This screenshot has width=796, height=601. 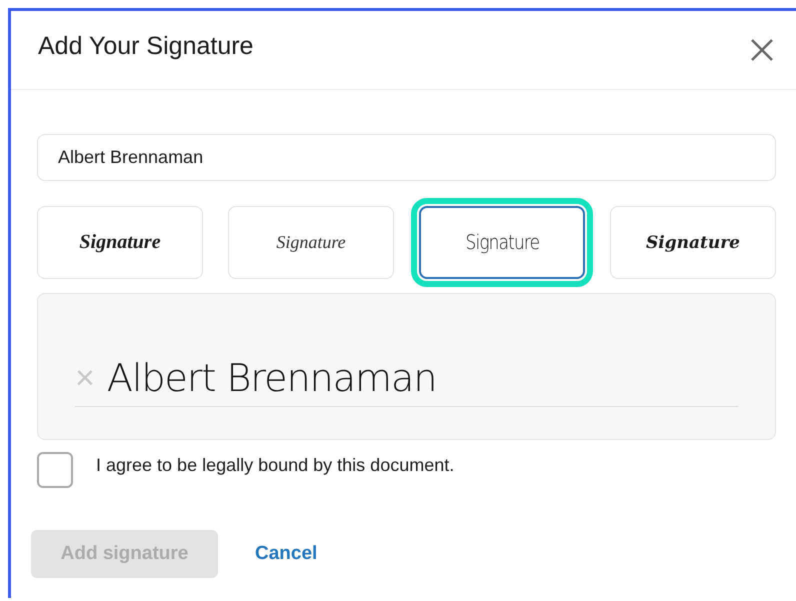 I want to click on signature-text: Albert Brennaman, so click(x=271, y=378).